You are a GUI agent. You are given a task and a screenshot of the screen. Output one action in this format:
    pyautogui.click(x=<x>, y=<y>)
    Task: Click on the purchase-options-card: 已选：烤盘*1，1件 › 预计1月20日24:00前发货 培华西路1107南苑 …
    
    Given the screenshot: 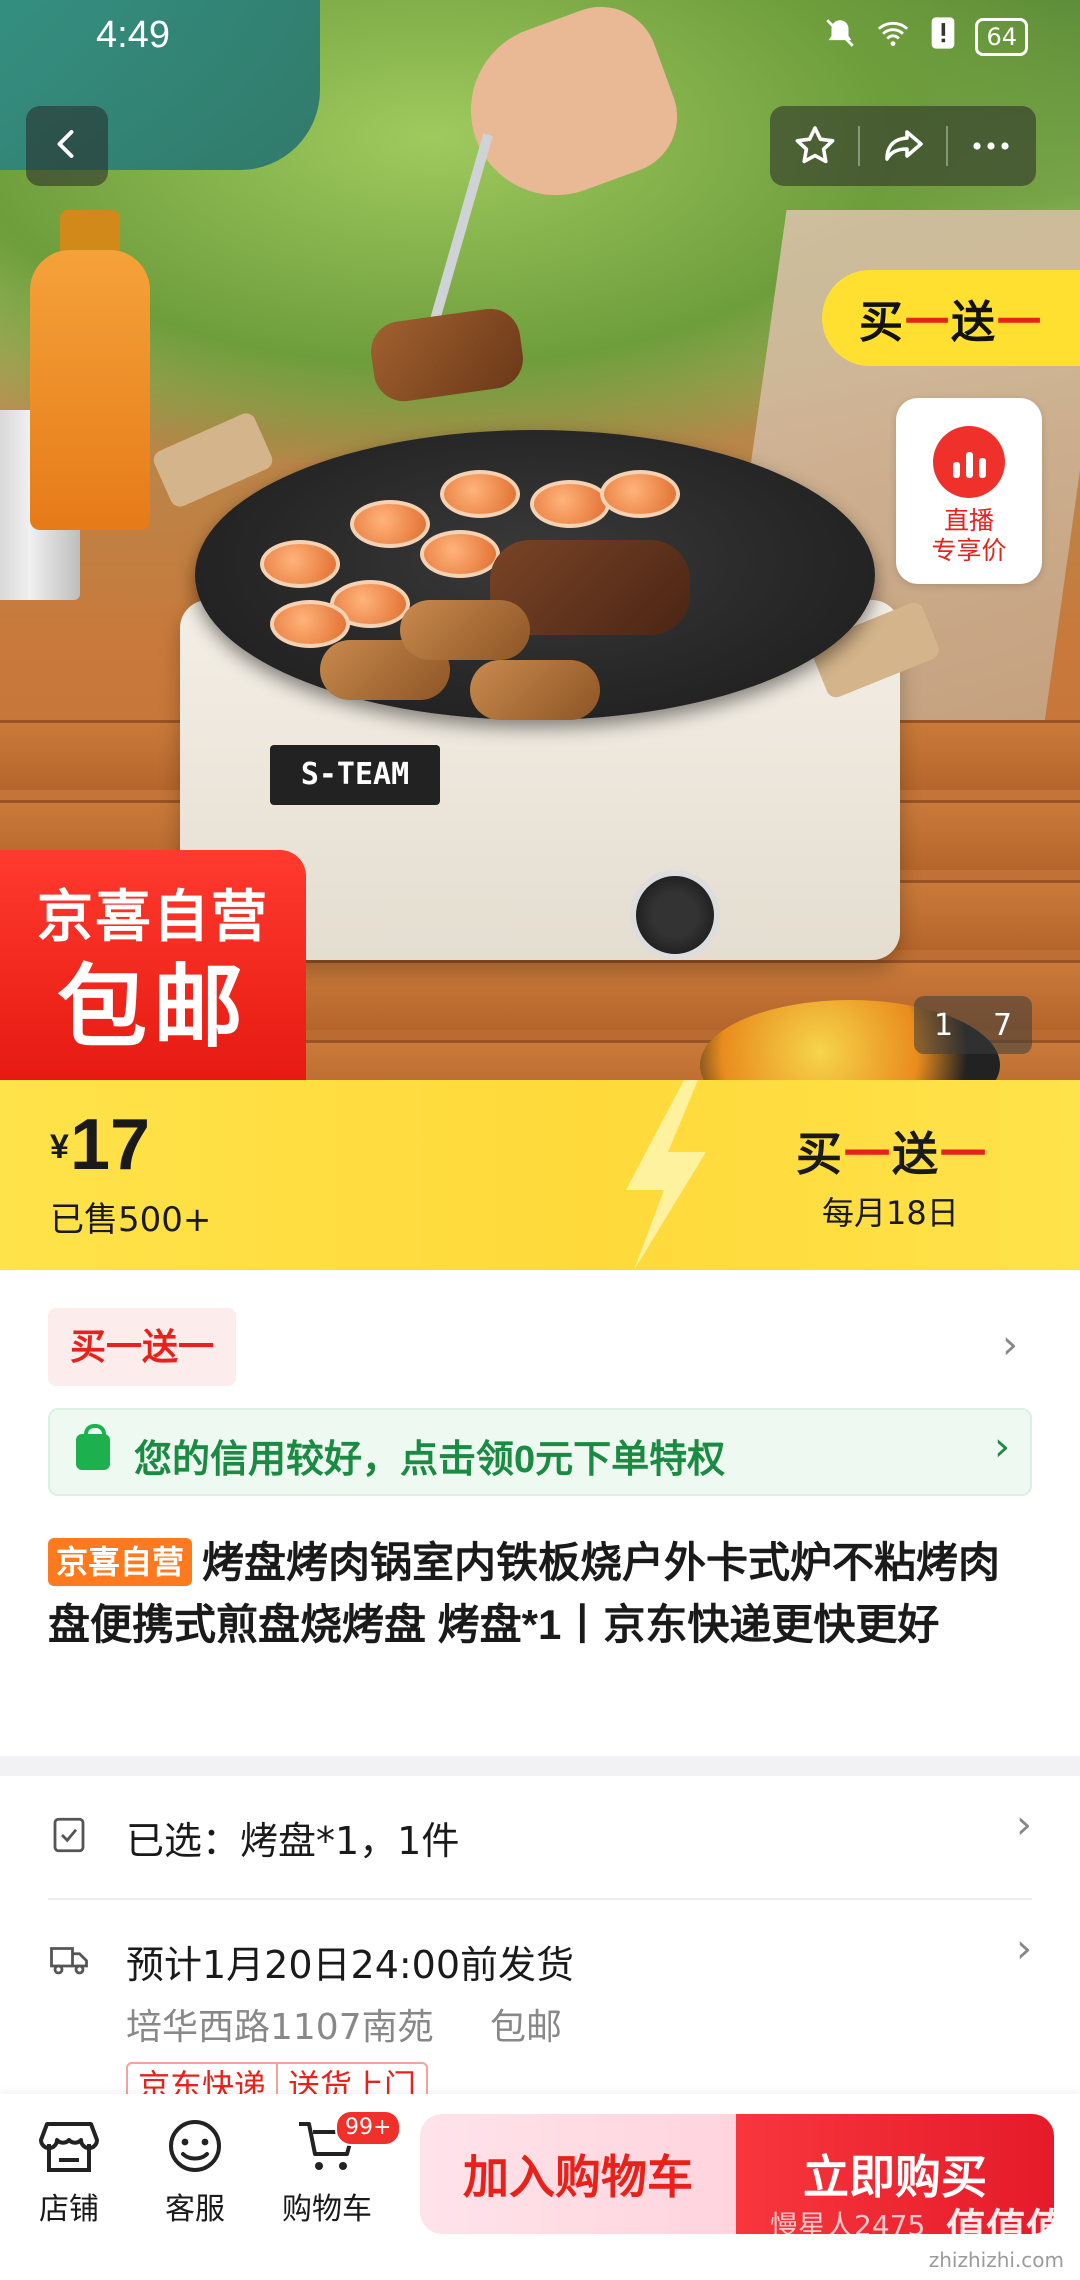 What is the action you would take?
    pyautogui.click(x=540, y=1941)
    